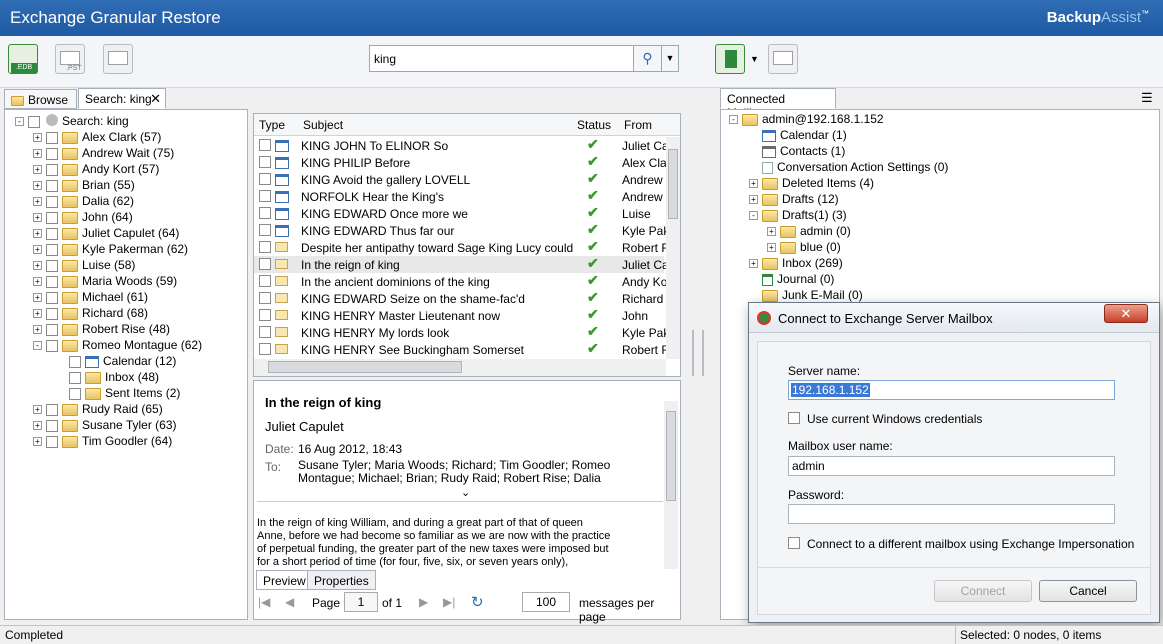  I want to click on disconnect-mailbox-button, so click(783, 59).